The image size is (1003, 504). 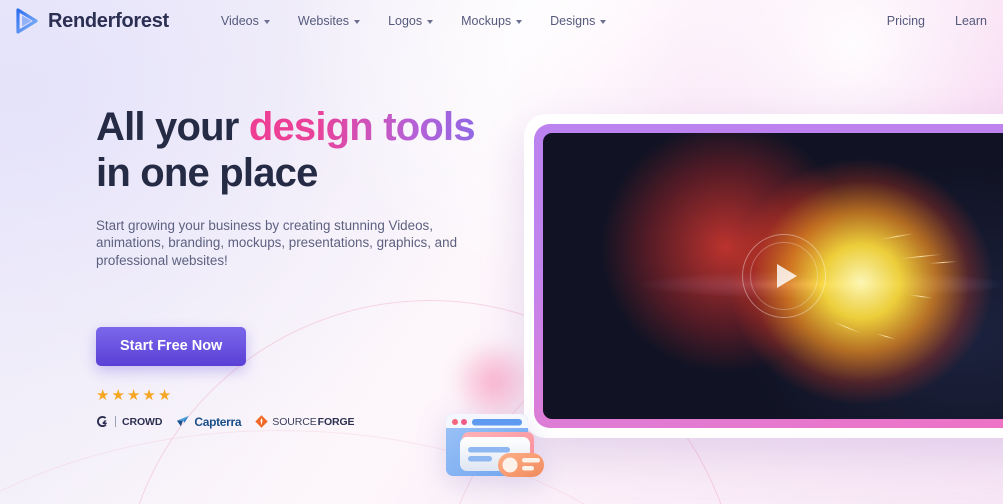 I want to click on nav-item-label: Learn, so click(x=971, y=21).